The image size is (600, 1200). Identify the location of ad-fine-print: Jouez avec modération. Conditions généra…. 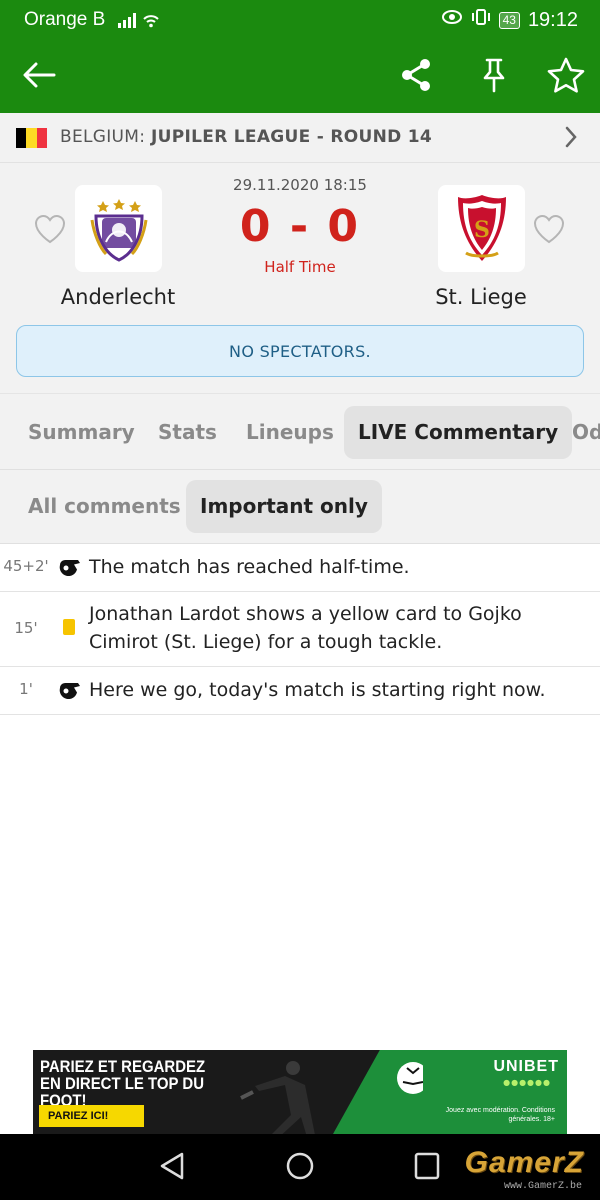
(500, 1115).